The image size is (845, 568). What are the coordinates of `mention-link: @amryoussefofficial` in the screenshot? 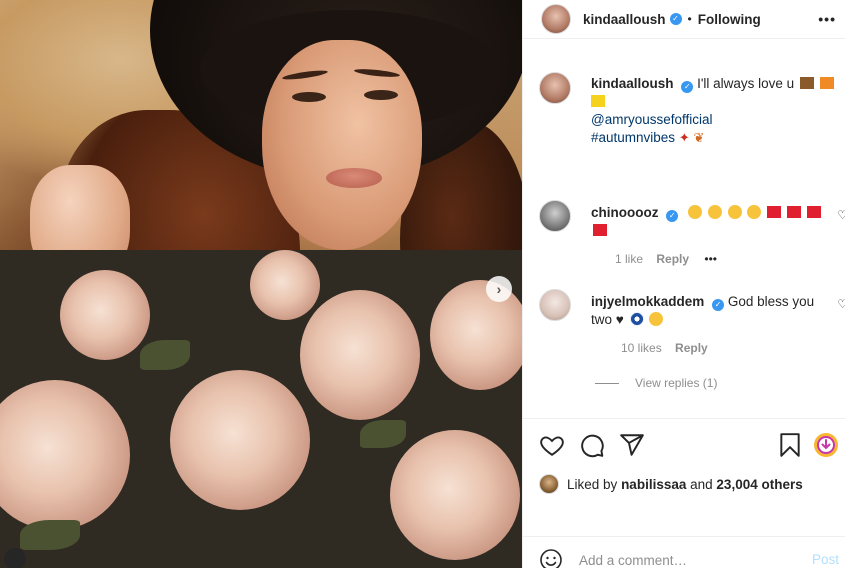 It's located at (652, 119).